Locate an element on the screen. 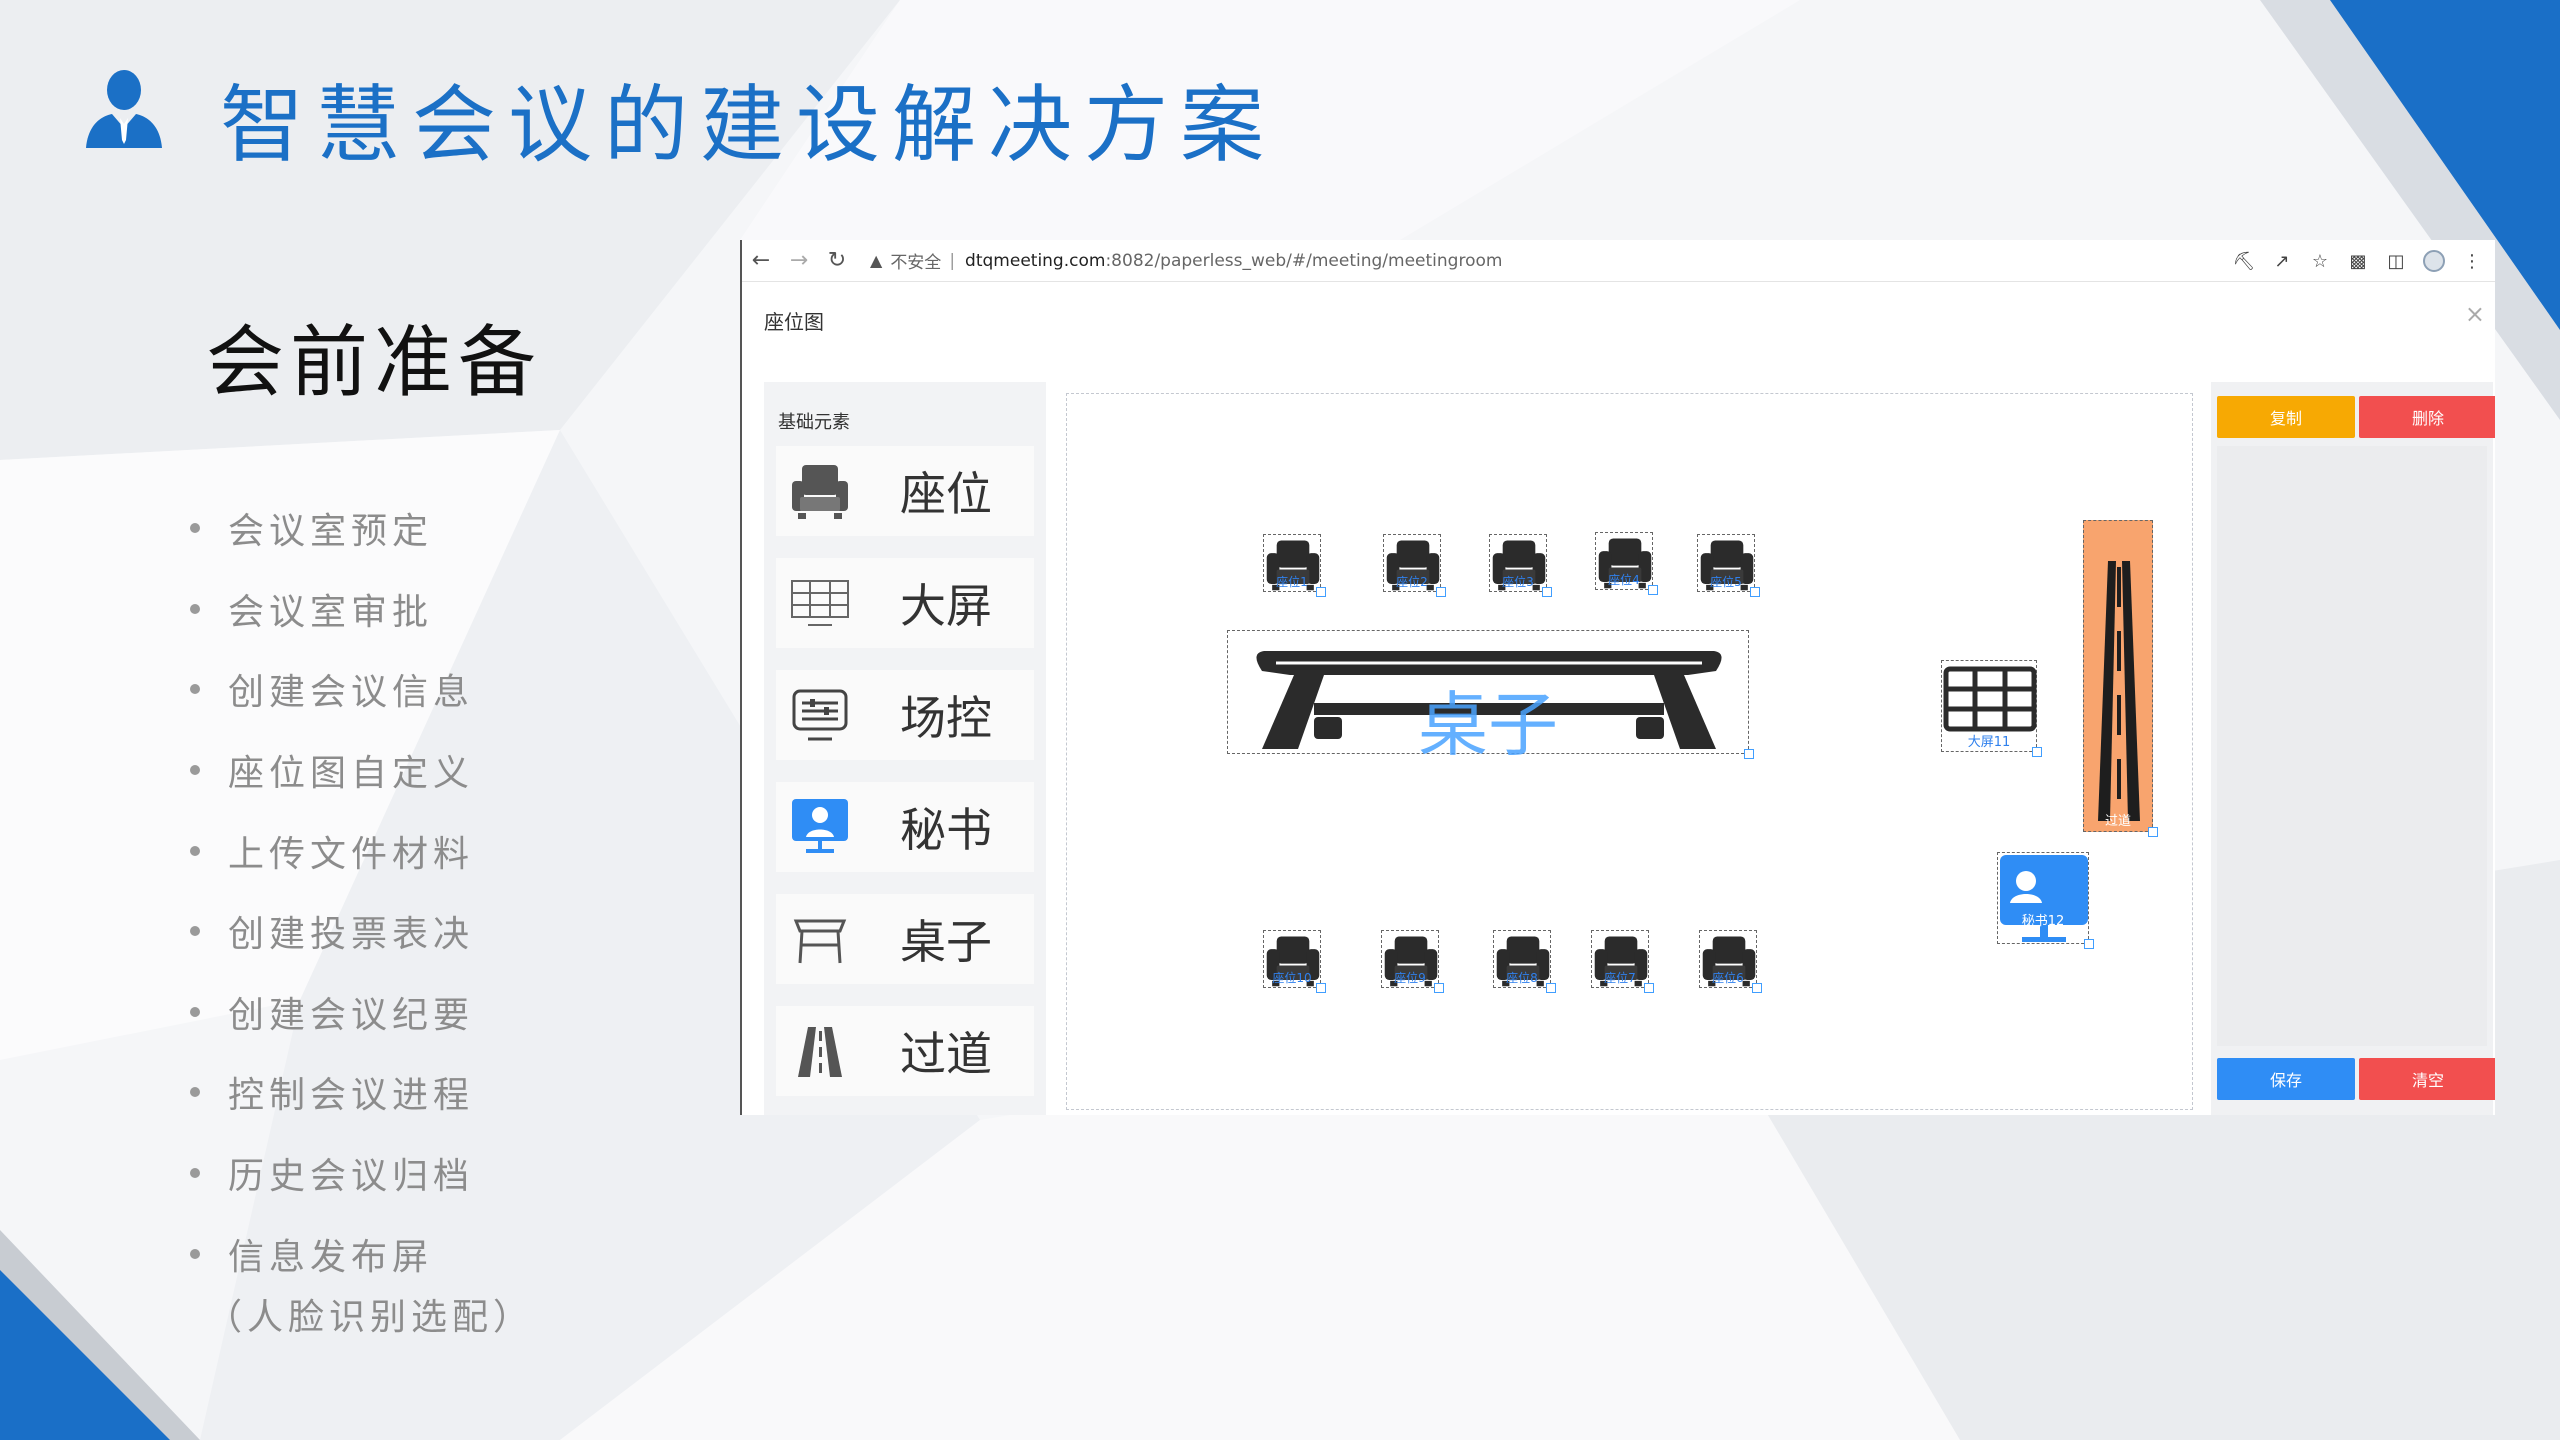 Image resolution: width=2560 pixels, height=1440 pixels. save-button: 保存 is located at coordinates (2286, 1079).